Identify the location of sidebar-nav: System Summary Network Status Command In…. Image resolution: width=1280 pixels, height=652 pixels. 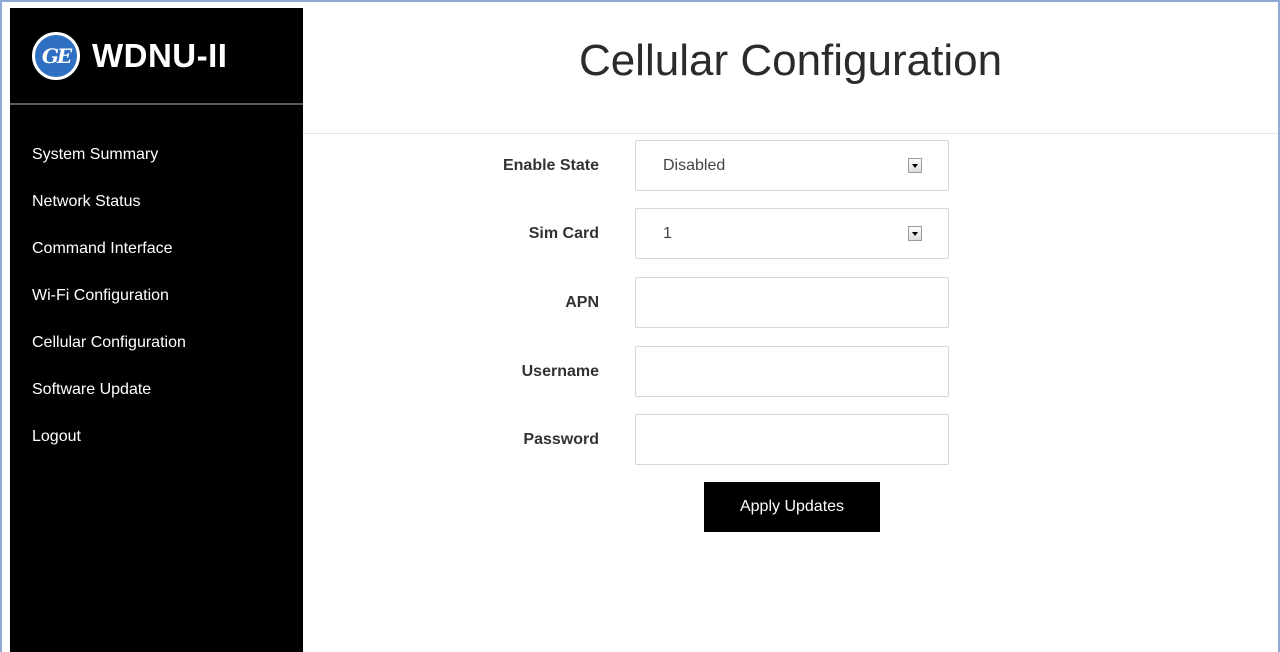
(156, 309).